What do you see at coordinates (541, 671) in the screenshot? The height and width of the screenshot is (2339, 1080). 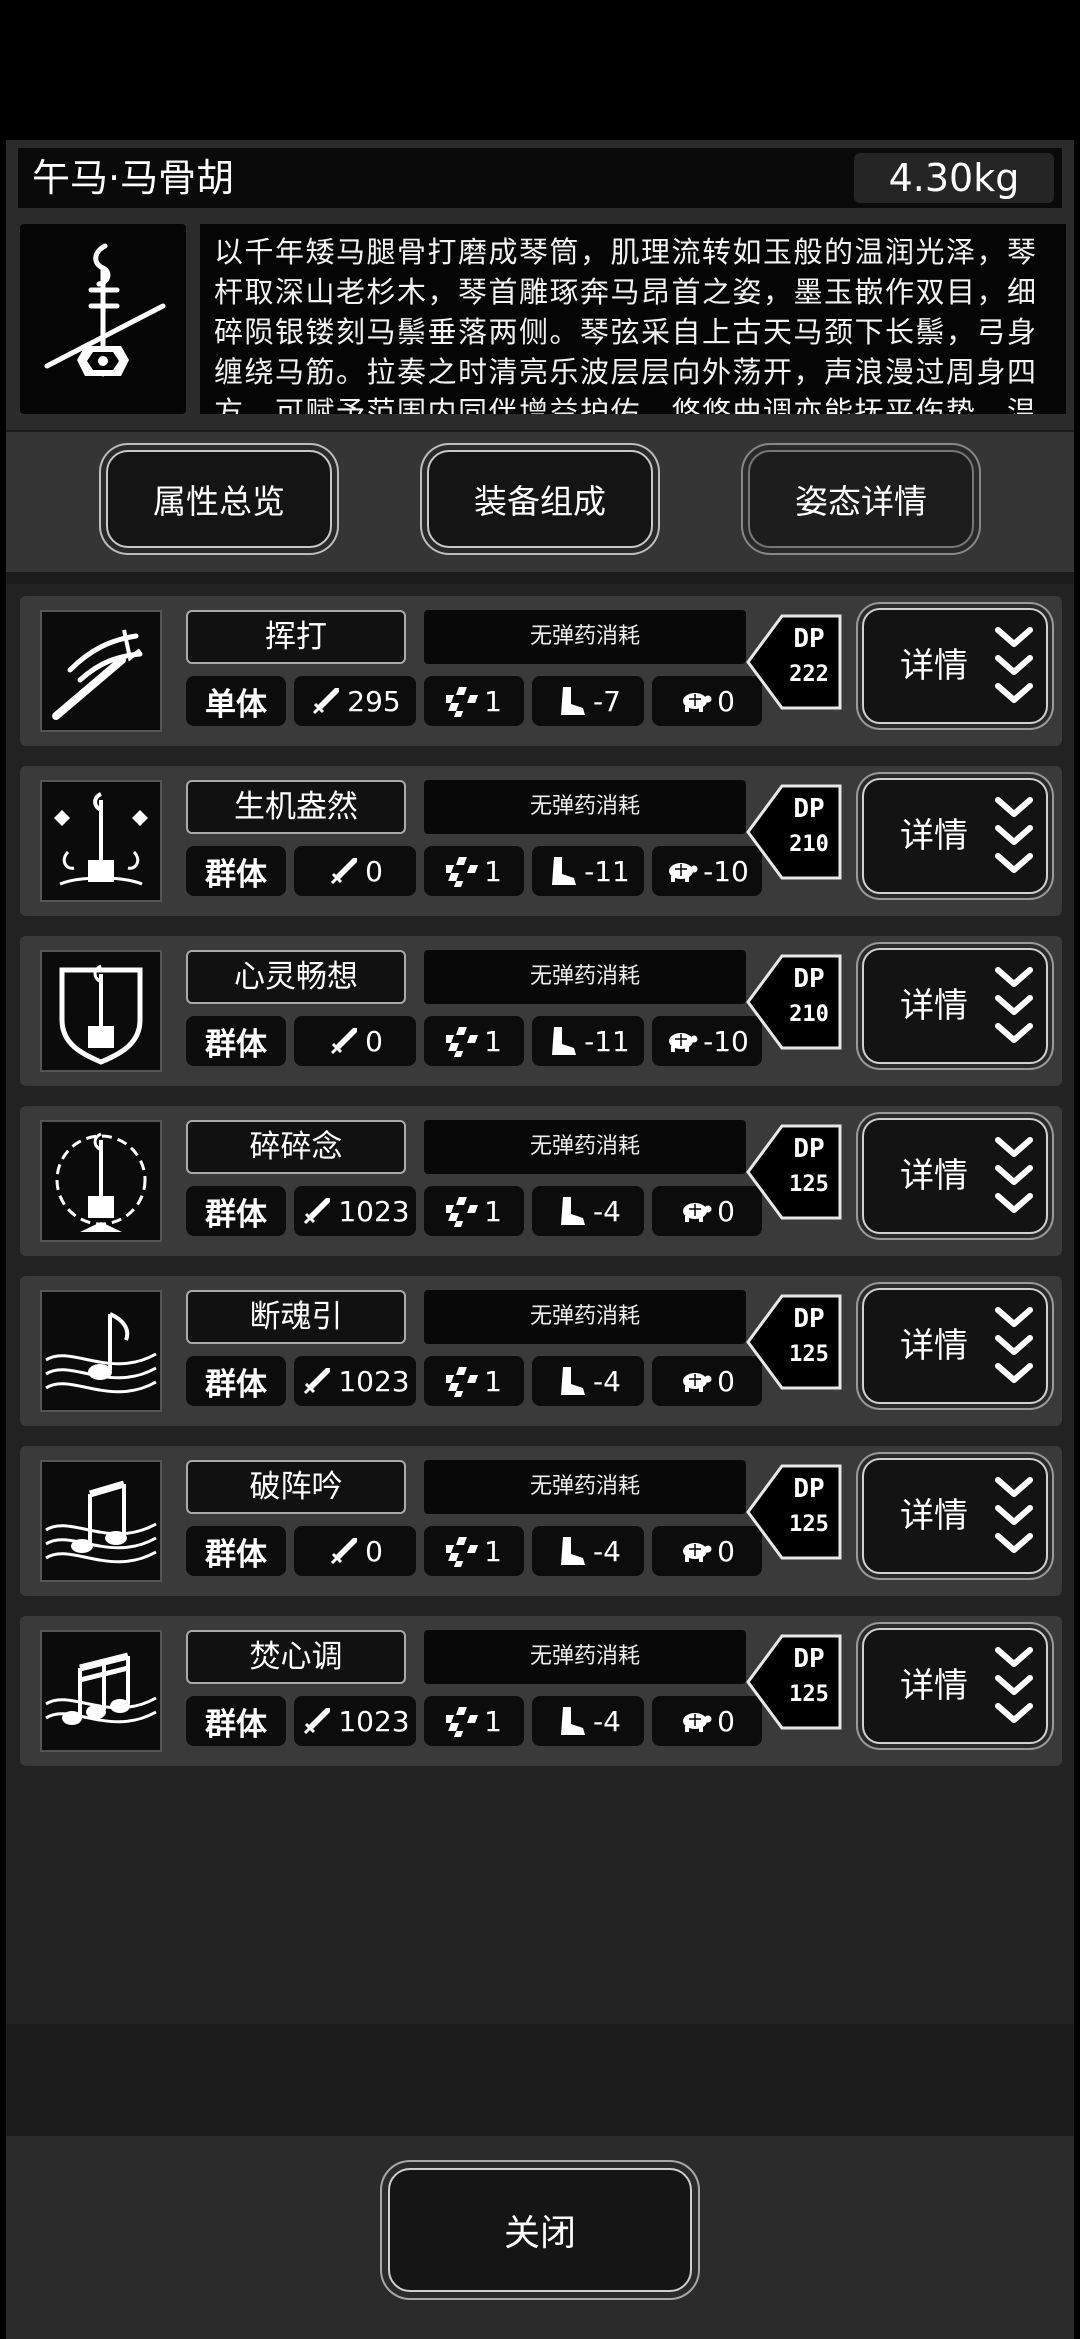 I see `skill-row: 挥打 无弹药消耗 单体 295 1 -7 0 DP 222 详情` at bounding box center [541, 671].